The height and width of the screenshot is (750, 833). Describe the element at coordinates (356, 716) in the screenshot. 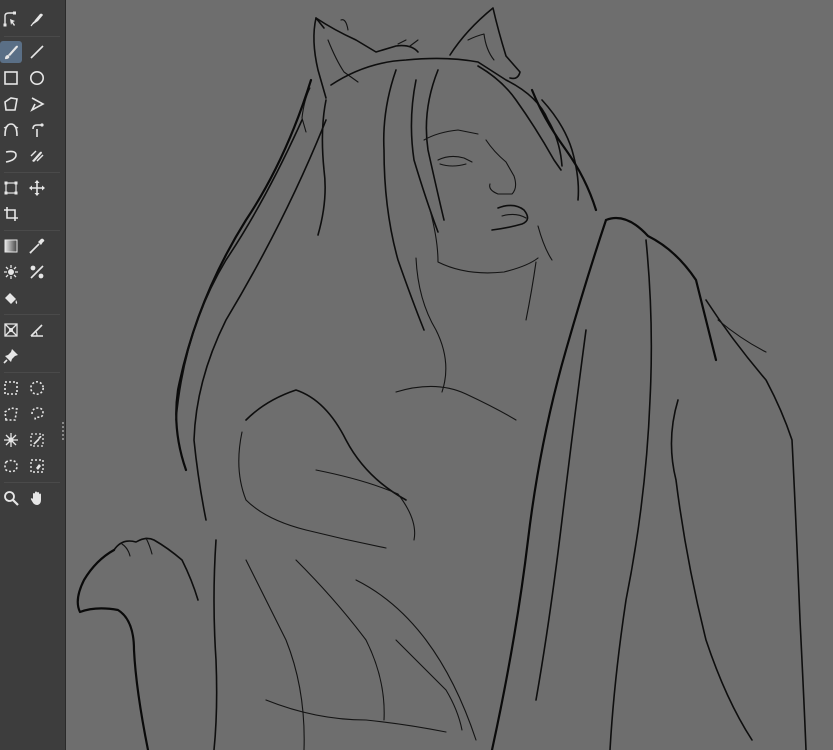

I see `body-fold-e` at that location.